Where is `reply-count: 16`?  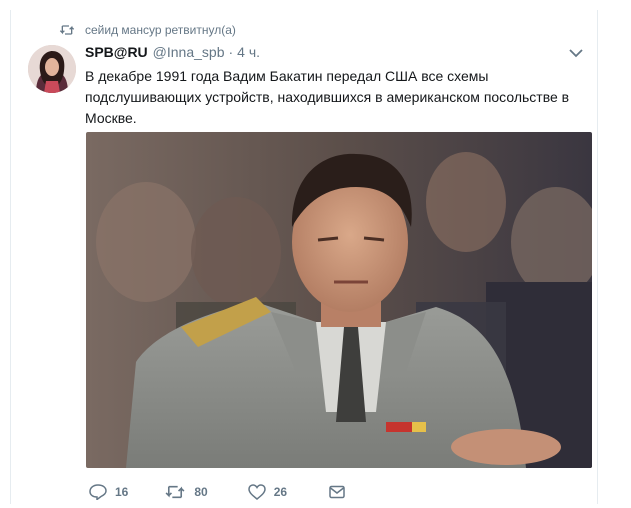
reply-count: 16 is located at coordinates (122, 492).